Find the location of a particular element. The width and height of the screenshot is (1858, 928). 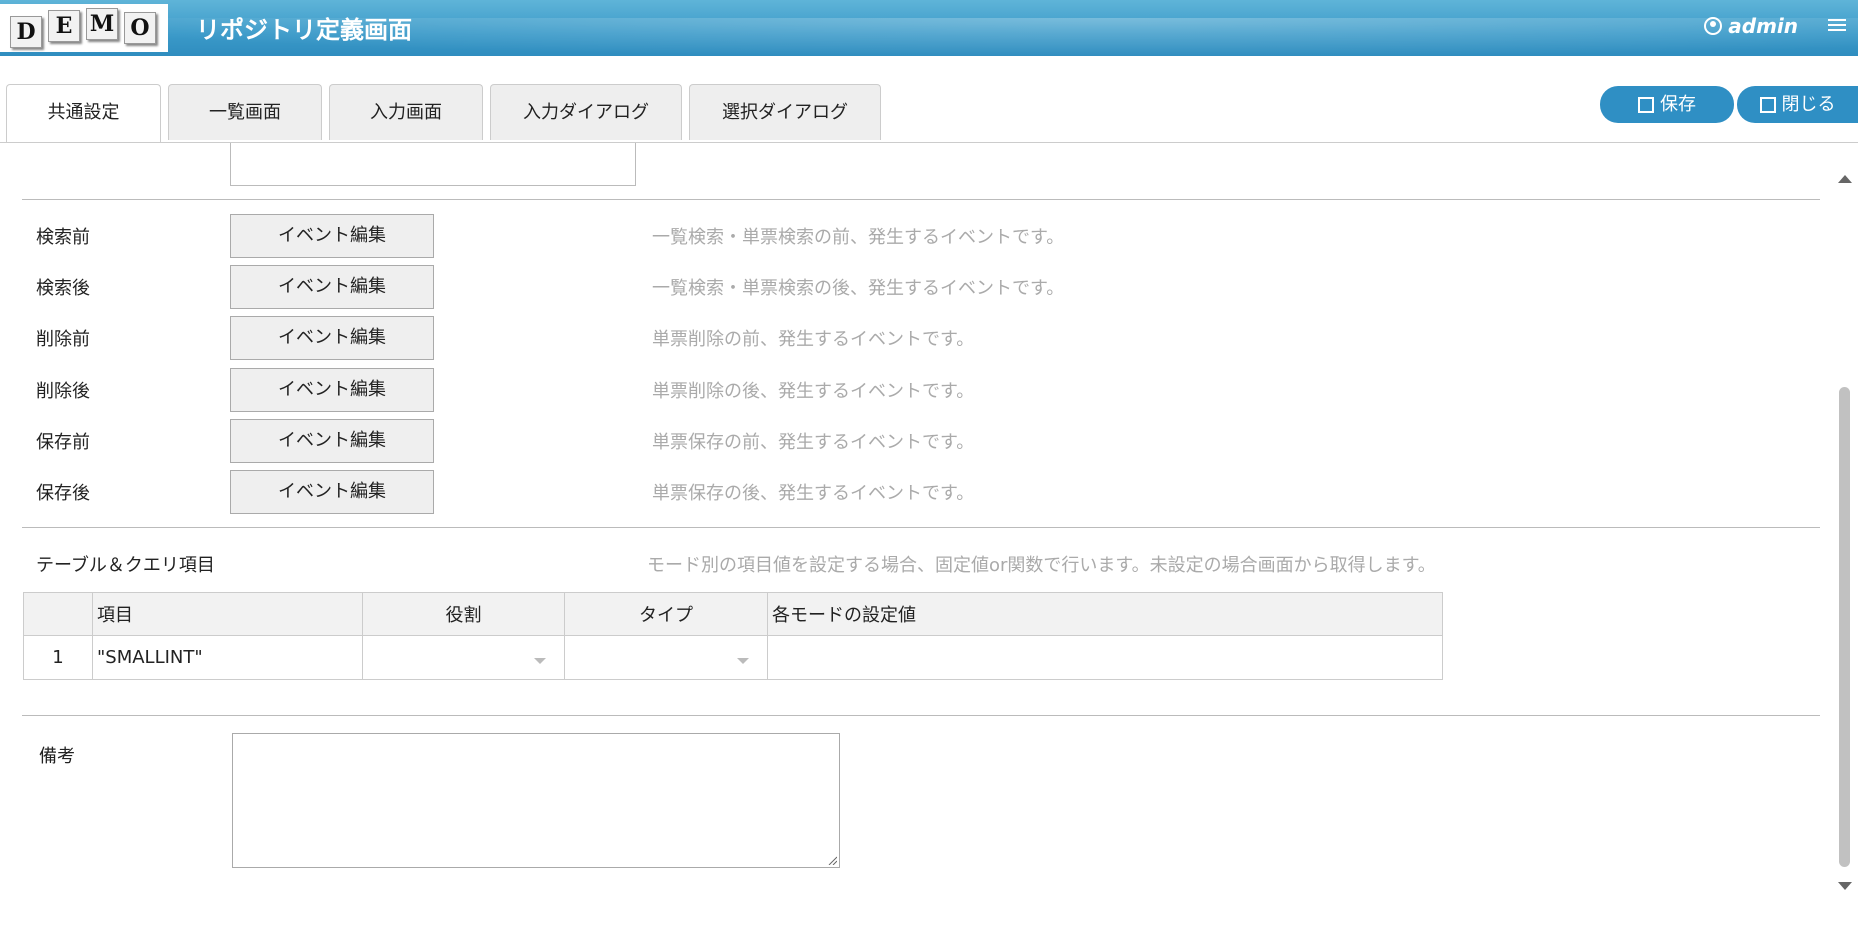

column-header-mode-value: 各モードの設定値 is located at coordinates (1105, 614).